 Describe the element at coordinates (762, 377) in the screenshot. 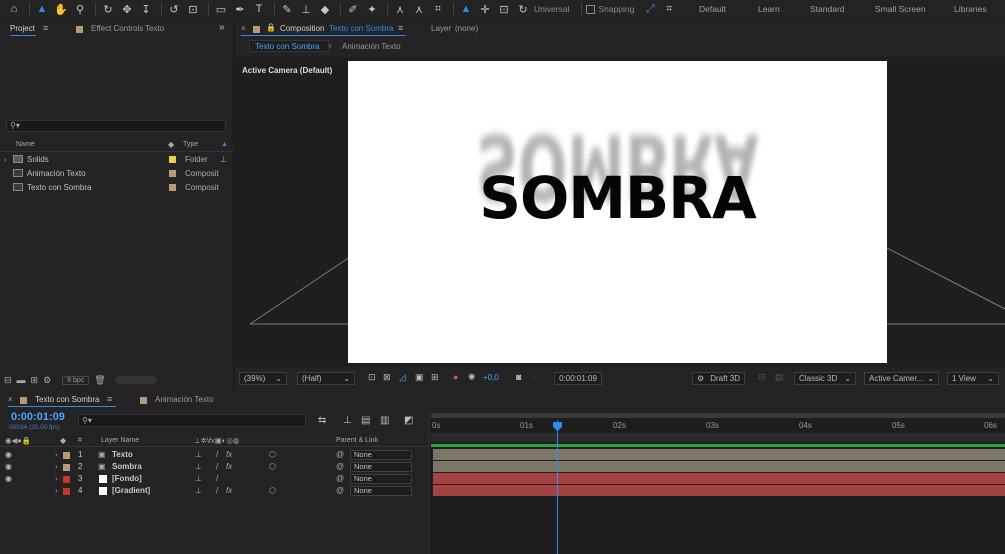

I see `3d-ground-plane-icon: ⊟` at that location.